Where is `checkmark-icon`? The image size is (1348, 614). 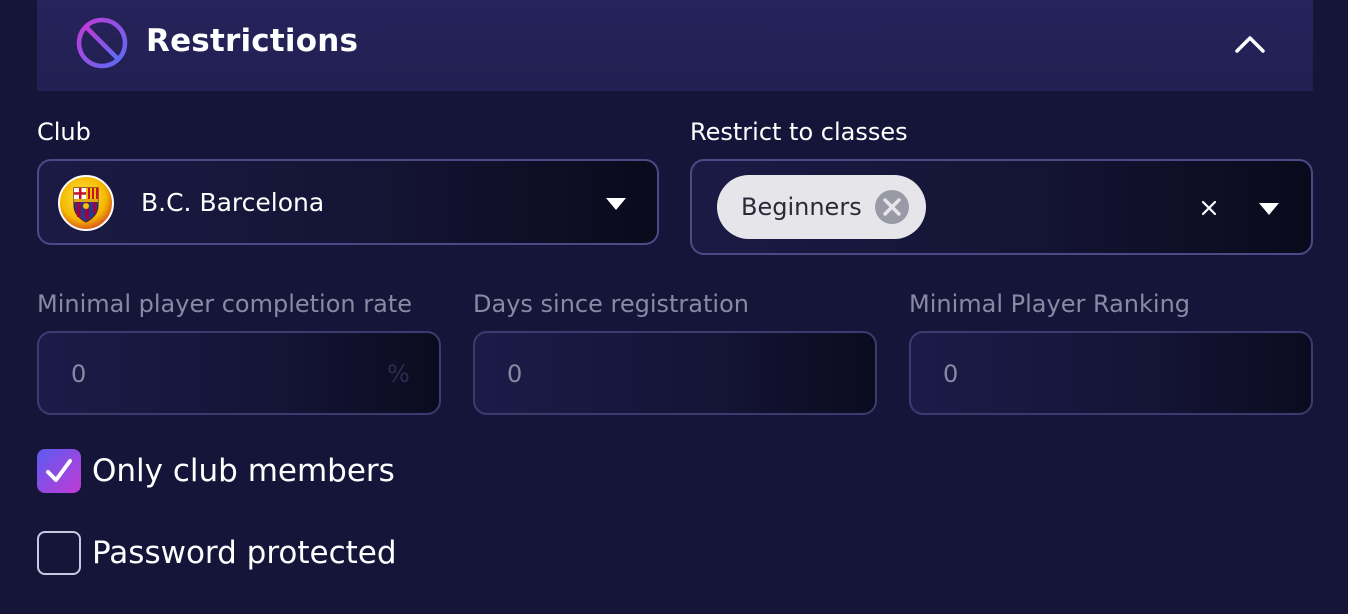
checkmark-icon is located at coordinates (59, 470).